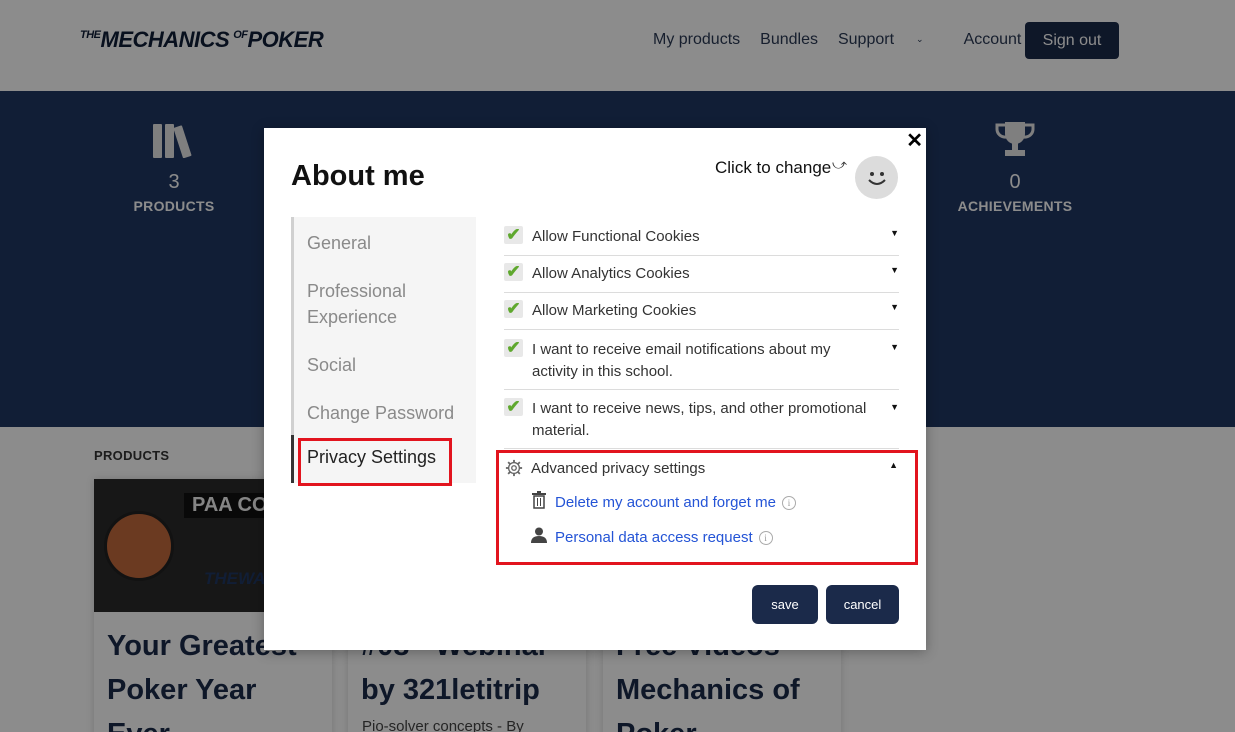 Image resolution: width=1235 pixels, height=732 pixels. Describe the element at coordinates (387, 243) in the screenshot. I see `sidebar-item-general: General` at that location.